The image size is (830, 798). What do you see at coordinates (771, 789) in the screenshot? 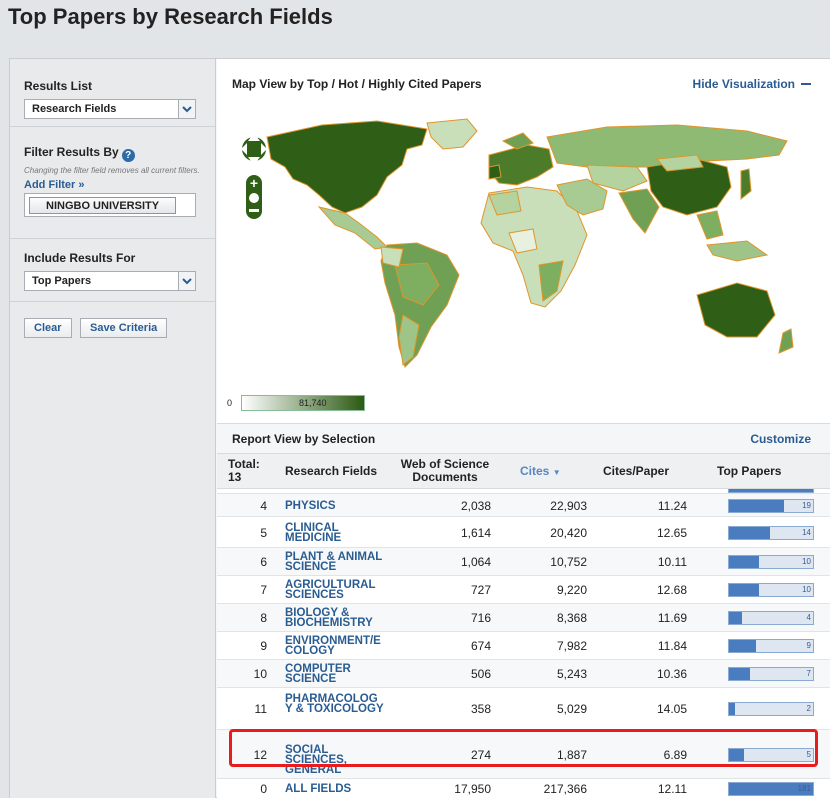
I see `top-papers-bar: 181` at bounding box center [771, 789].